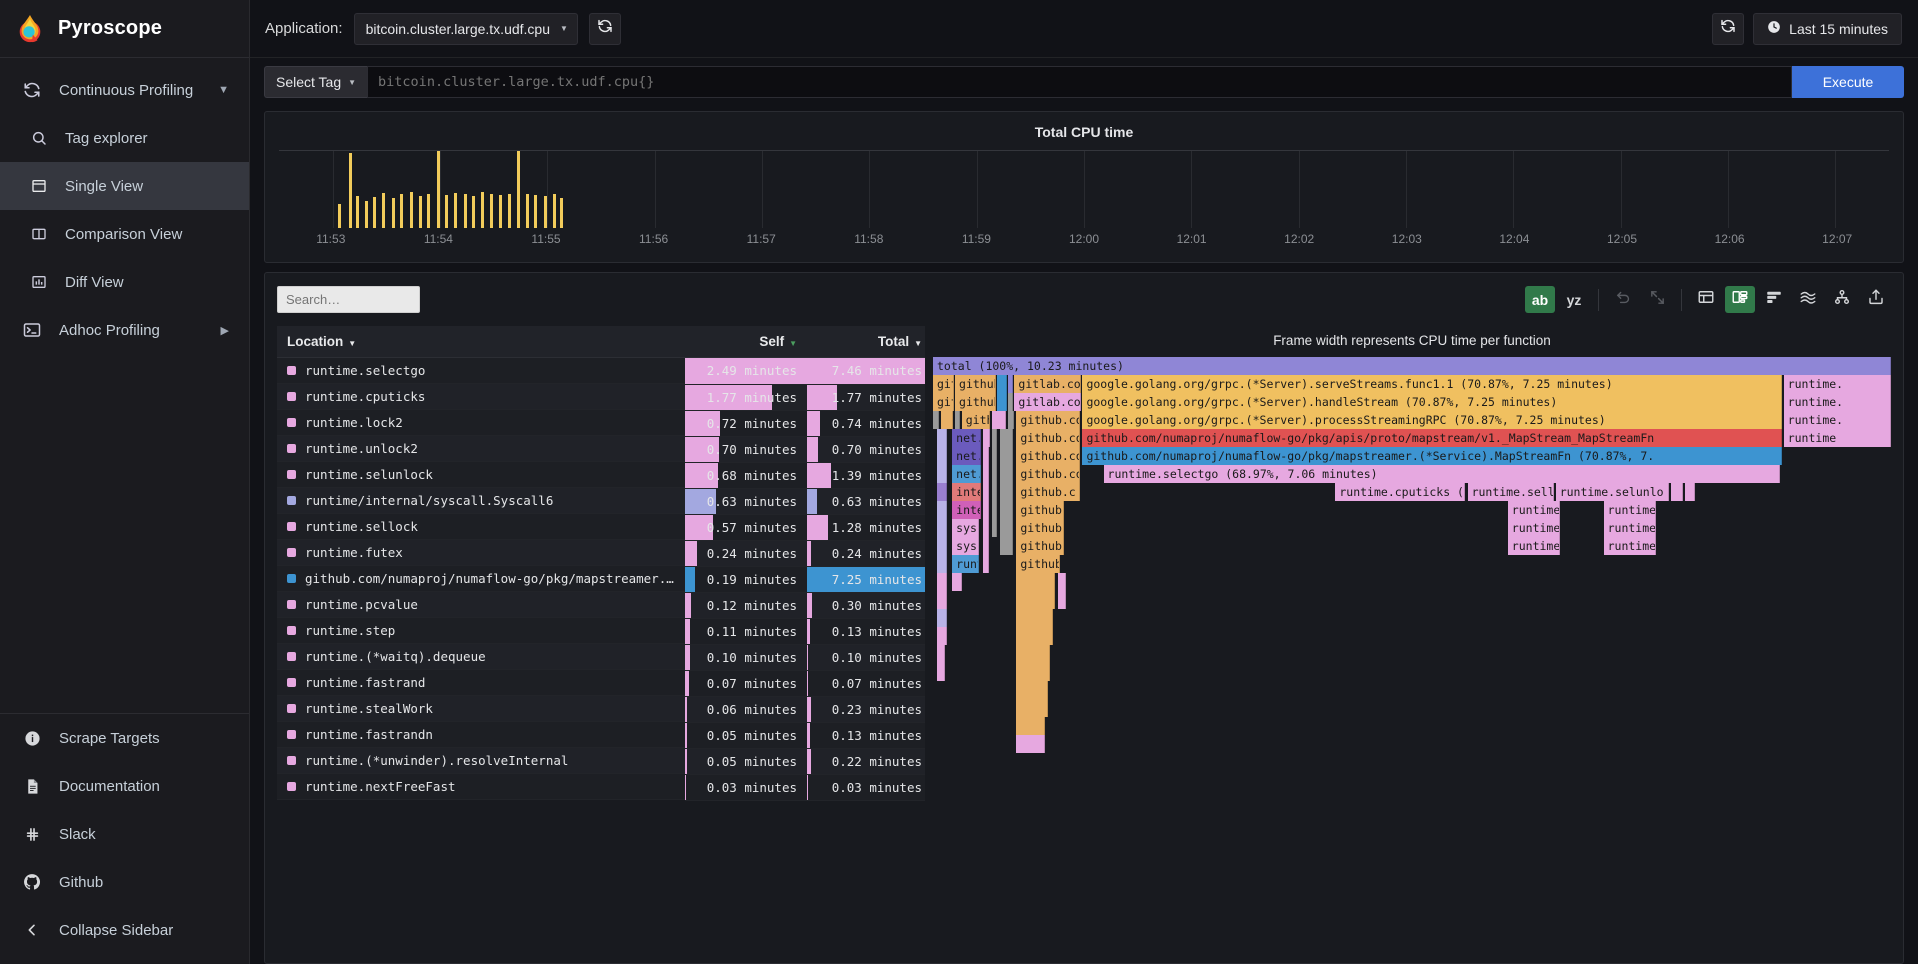  What do you see at coordinates (866, 342) in the screenshot?
I see `column-header-total: Total ▼` at bounding box center [866, 342].